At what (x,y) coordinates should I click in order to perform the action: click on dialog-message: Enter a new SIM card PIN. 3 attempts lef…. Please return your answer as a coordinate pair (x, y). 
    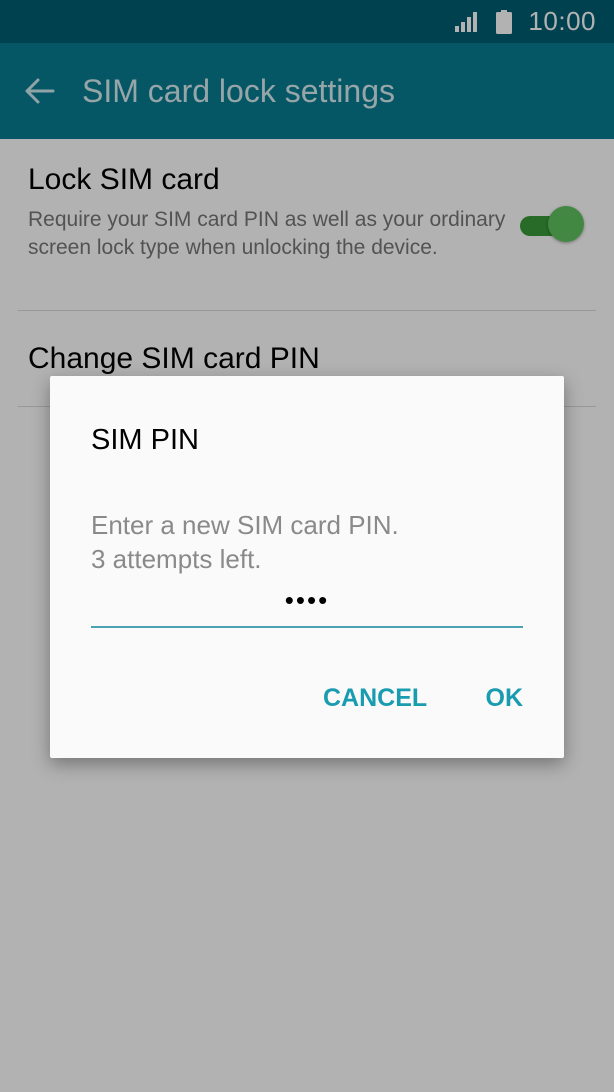
    Looking at the image, I should click on (245, 542).